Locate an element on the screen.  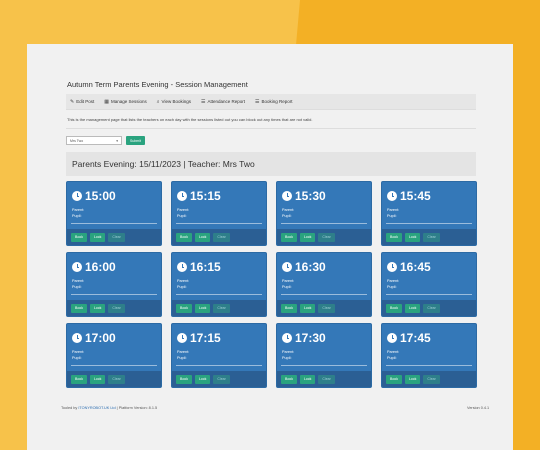
session-time: 16:00 is located at coordinates (94, 267).